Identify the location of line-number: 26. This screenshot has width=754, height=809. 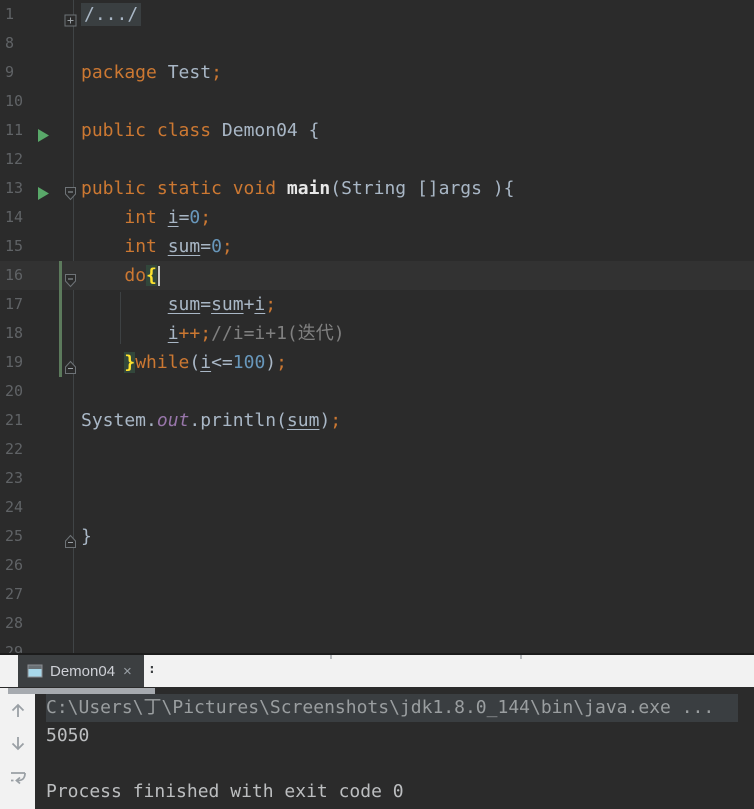
(14, 565).